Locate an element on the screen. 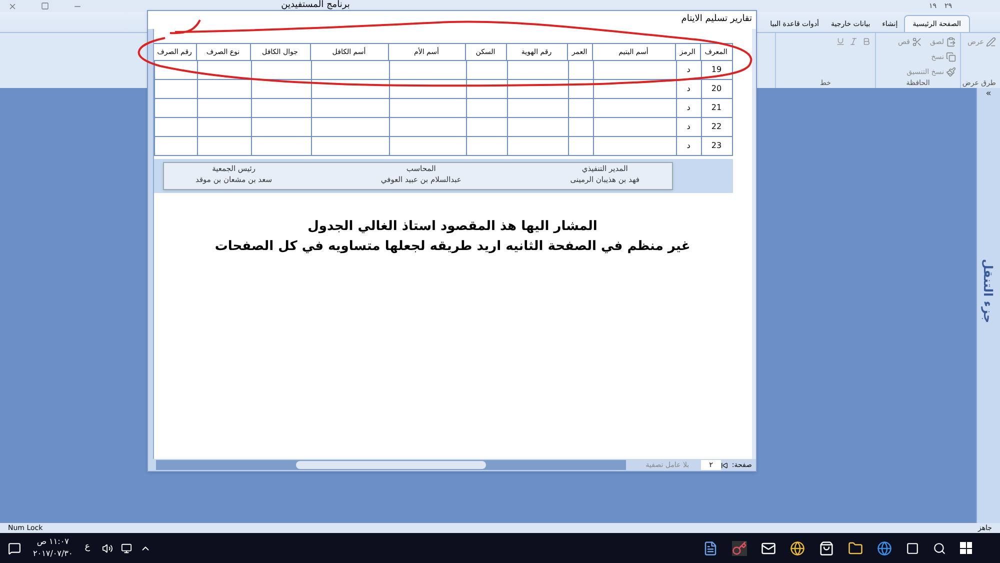 The image size is (1000, 563). clock-time: ١١:٠٧ ص is located at coordinates (52, 542).